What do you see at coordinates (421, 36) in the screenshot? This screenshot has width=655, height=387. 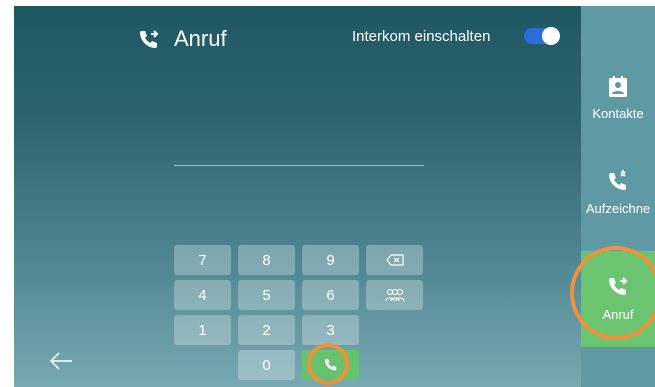 I see `intercom-toggle-label: Interkom einschalten` at bounding box center [421, 36].